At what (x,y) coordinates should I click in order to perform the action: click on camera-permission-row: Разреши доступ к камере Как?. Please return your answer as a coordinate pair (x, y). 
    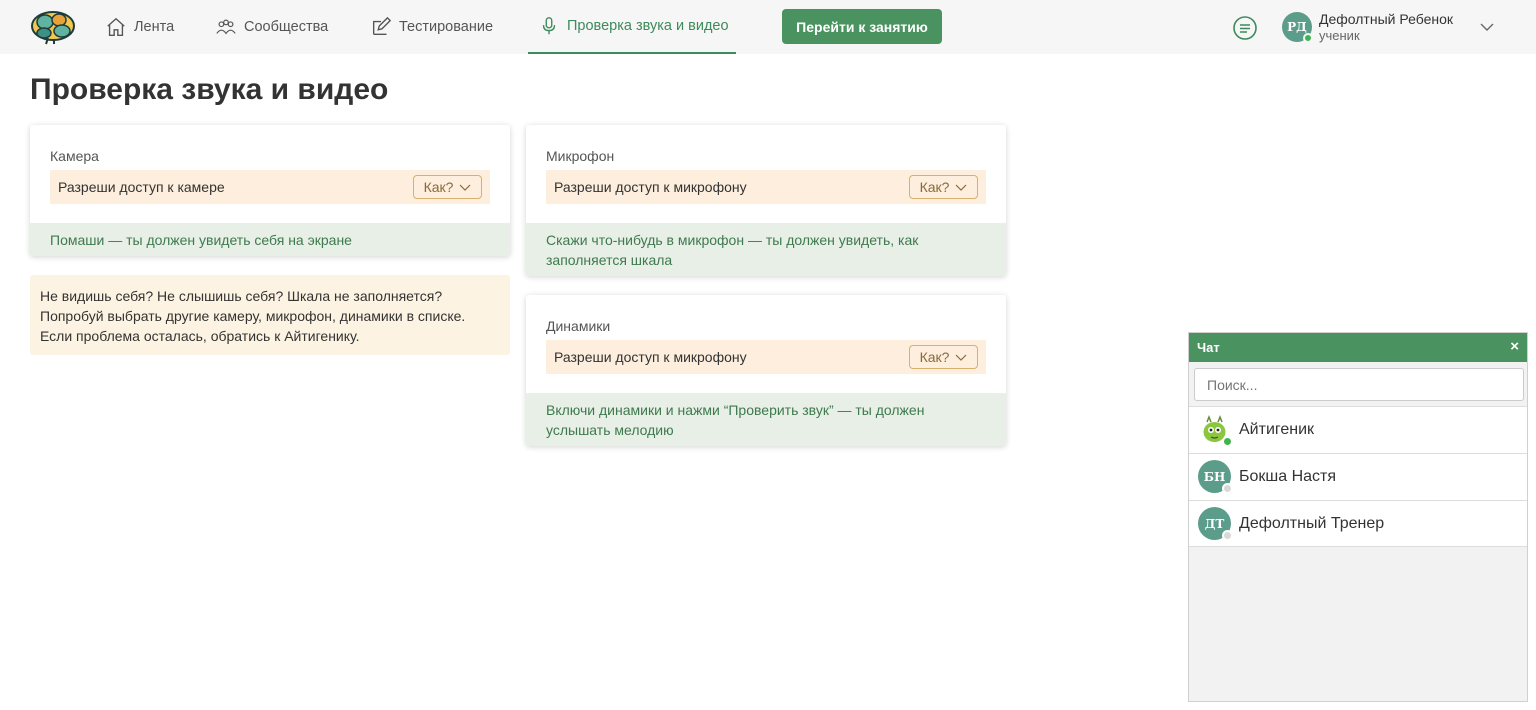
    Looking at the image, I should click on (270, 187).